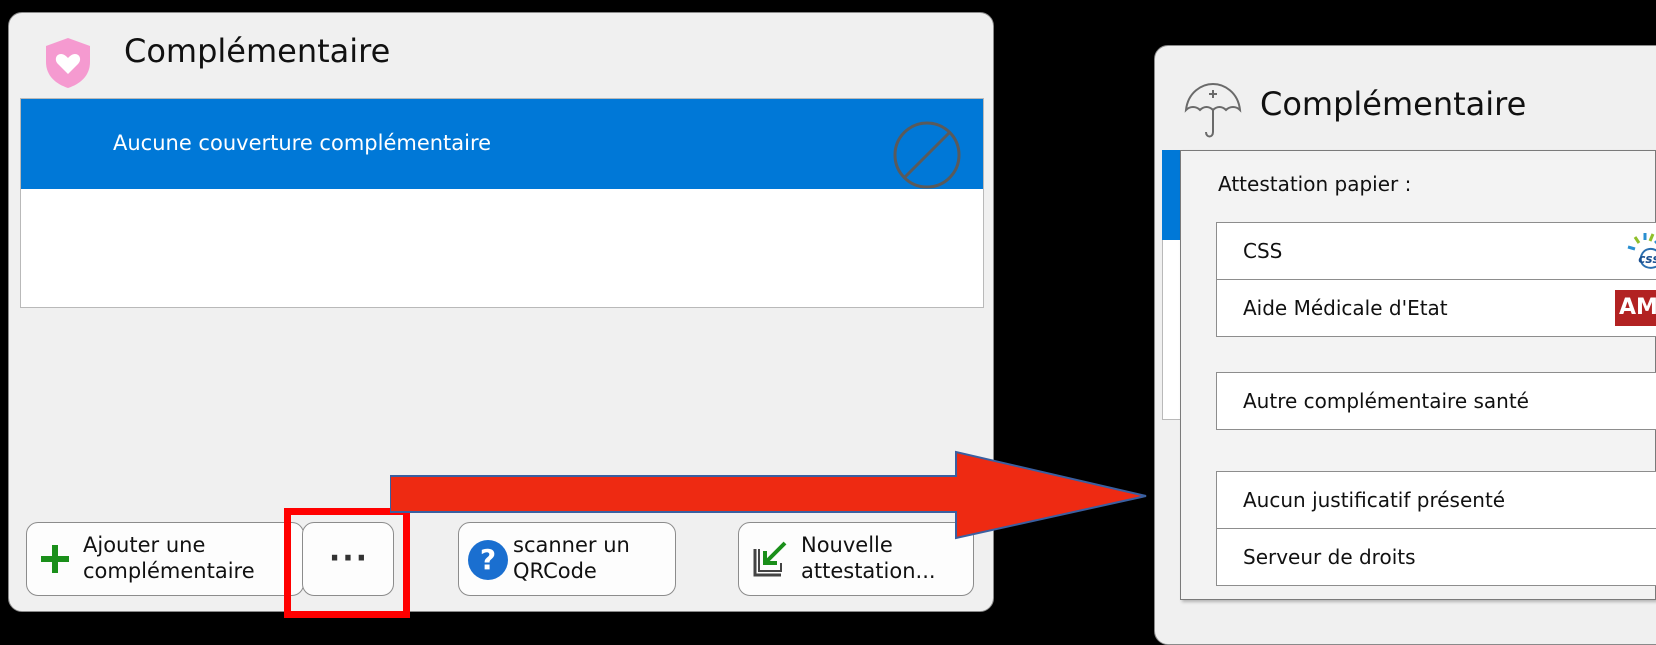 Image resolution: width=1656 pixels, height=645 pixels. Describe the element at coordinates (1171, 195) in the screenshot. I see `list-item-selected-right` at that location.